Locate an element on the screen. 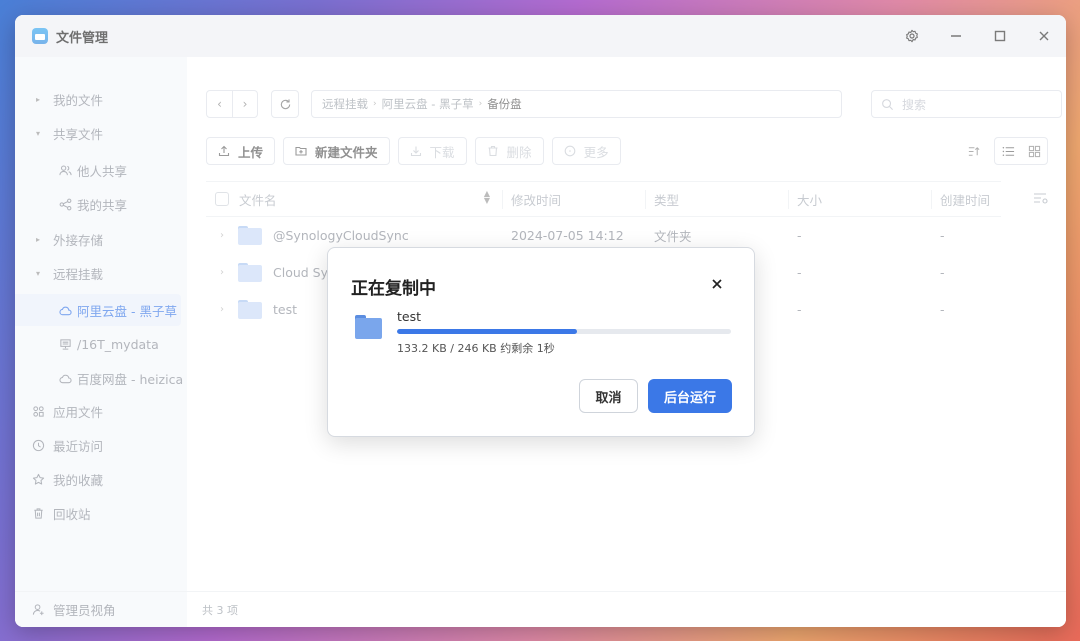  copy-progress-bar is located at coordinates (564, 331).